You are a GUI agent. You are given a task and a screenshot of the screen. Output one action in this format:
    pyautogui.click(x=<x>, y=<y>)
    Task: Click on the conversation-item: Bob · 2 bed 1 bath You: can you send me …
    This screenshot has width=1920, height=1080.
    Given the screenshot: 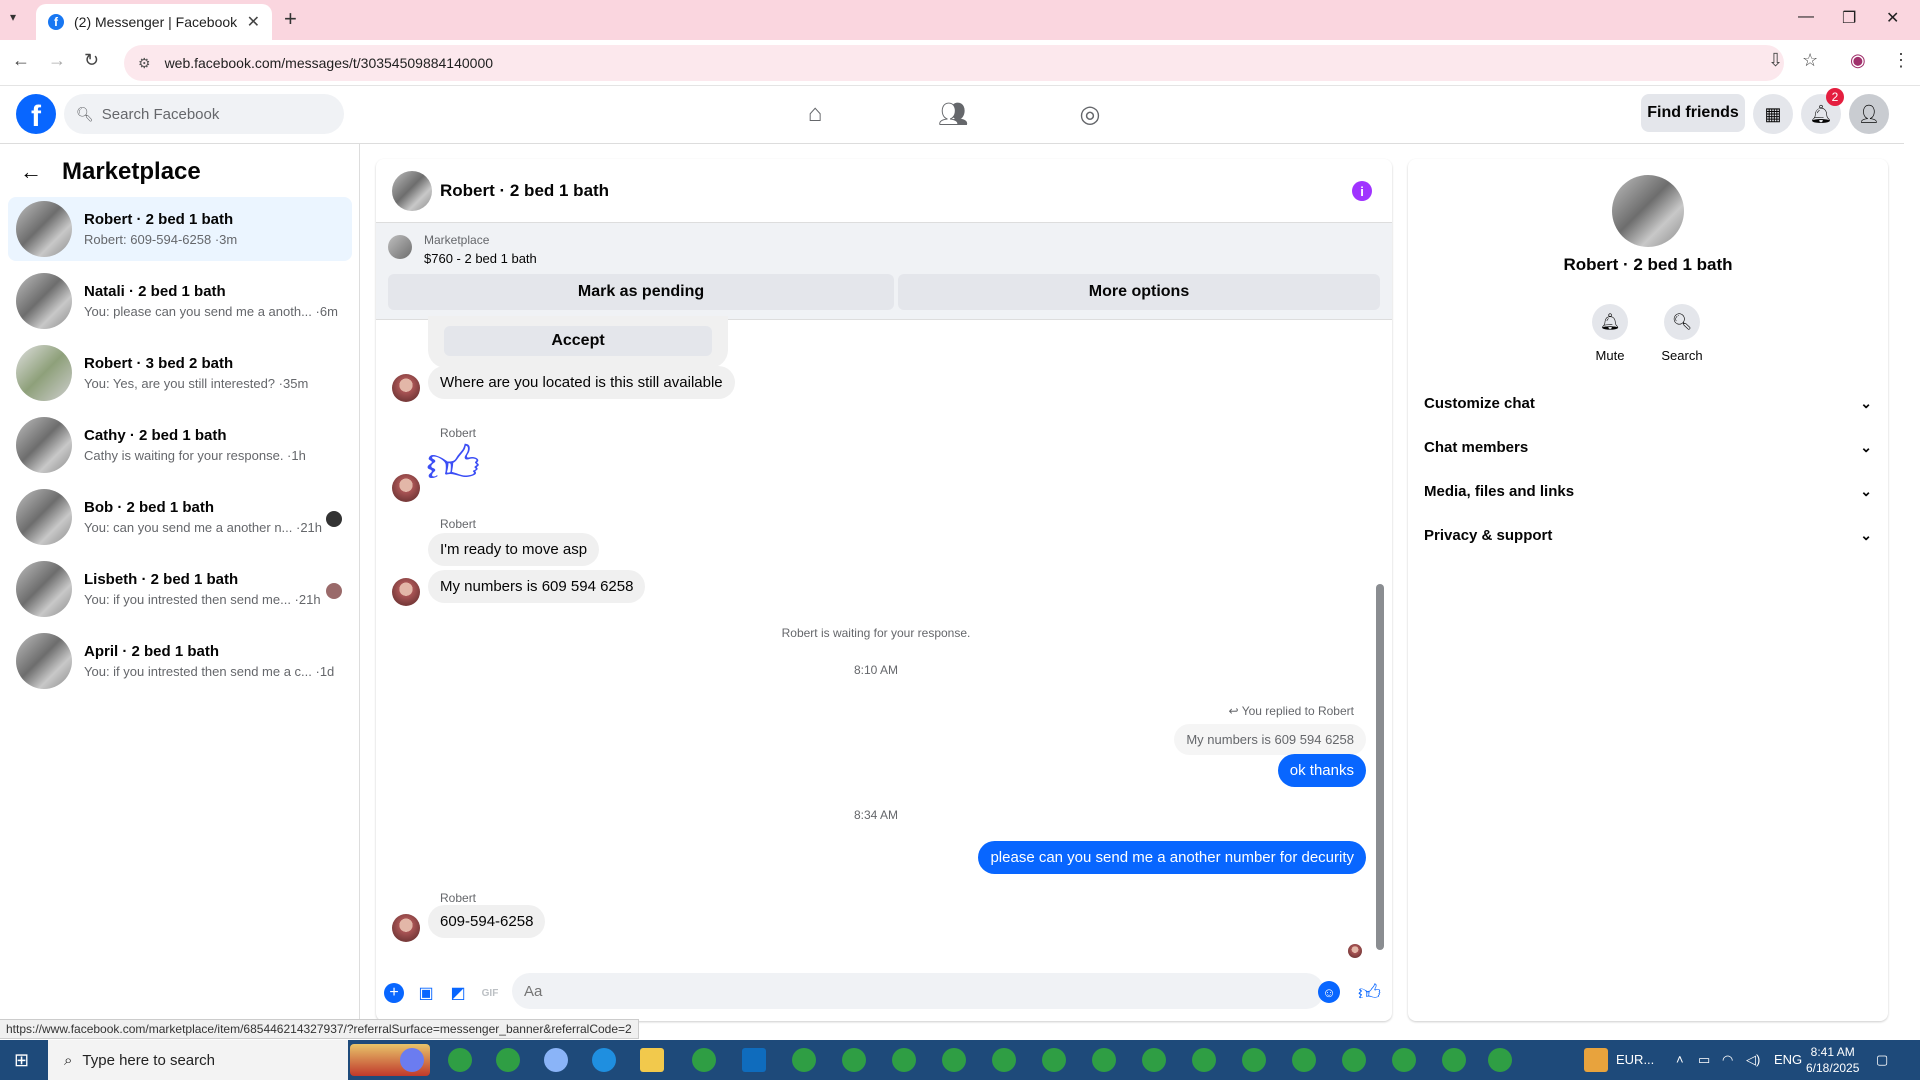 What is the action you would take?
    pyautogui.click(x=180, y=517)
    